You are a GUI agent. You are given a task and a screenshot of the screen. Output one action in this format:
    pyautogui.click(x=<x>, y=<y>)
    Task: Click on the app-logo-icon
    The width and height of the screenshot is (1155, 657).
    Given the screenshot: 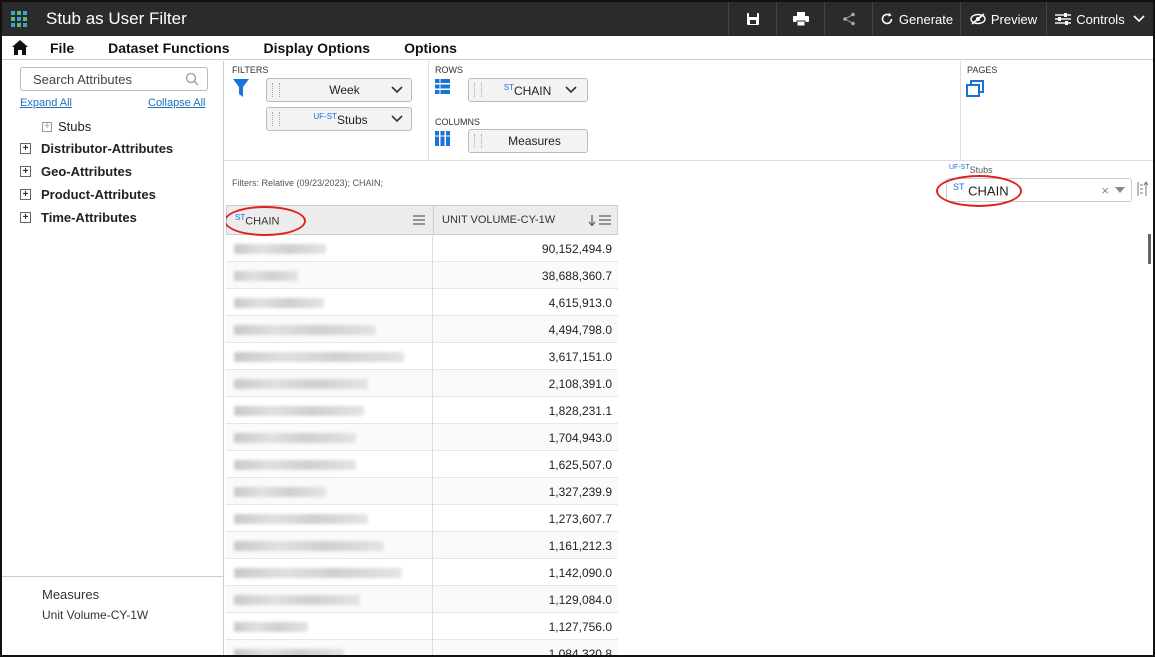 What is the action you would take?
    pyautogui.click(x=19, y=19)
    